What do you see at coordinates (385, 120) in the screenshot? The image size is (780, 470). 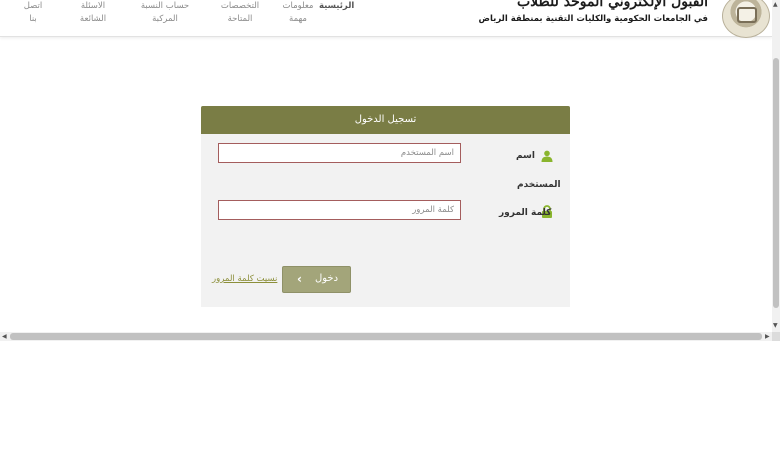 I see `login-card-title: تسجيل الدخول` at bounding box center [385, 120].